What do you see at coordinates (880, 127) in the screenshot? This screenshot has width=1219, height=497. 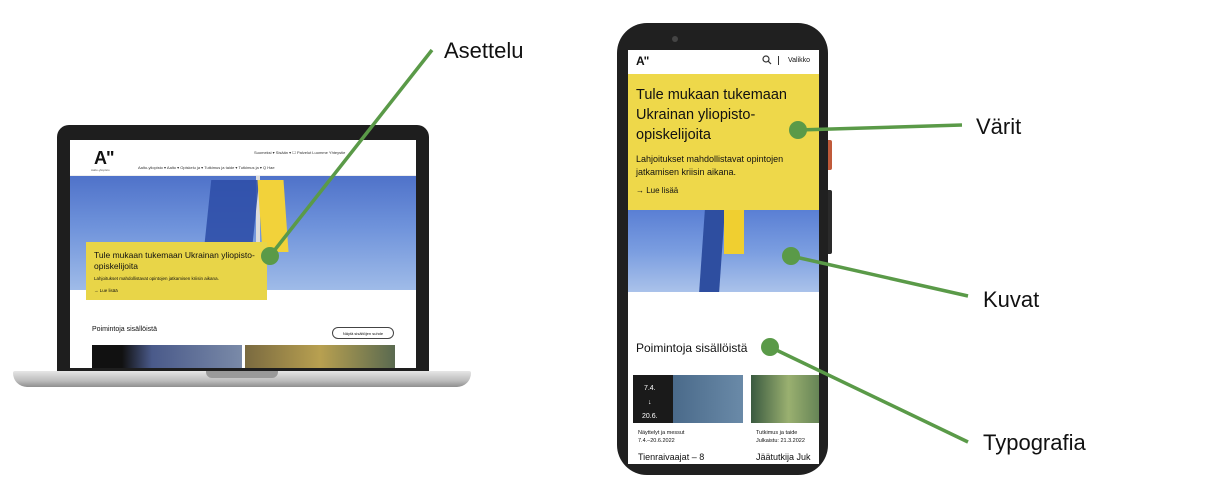 I see `callout-line-colors` at bounding box center [880, 127].